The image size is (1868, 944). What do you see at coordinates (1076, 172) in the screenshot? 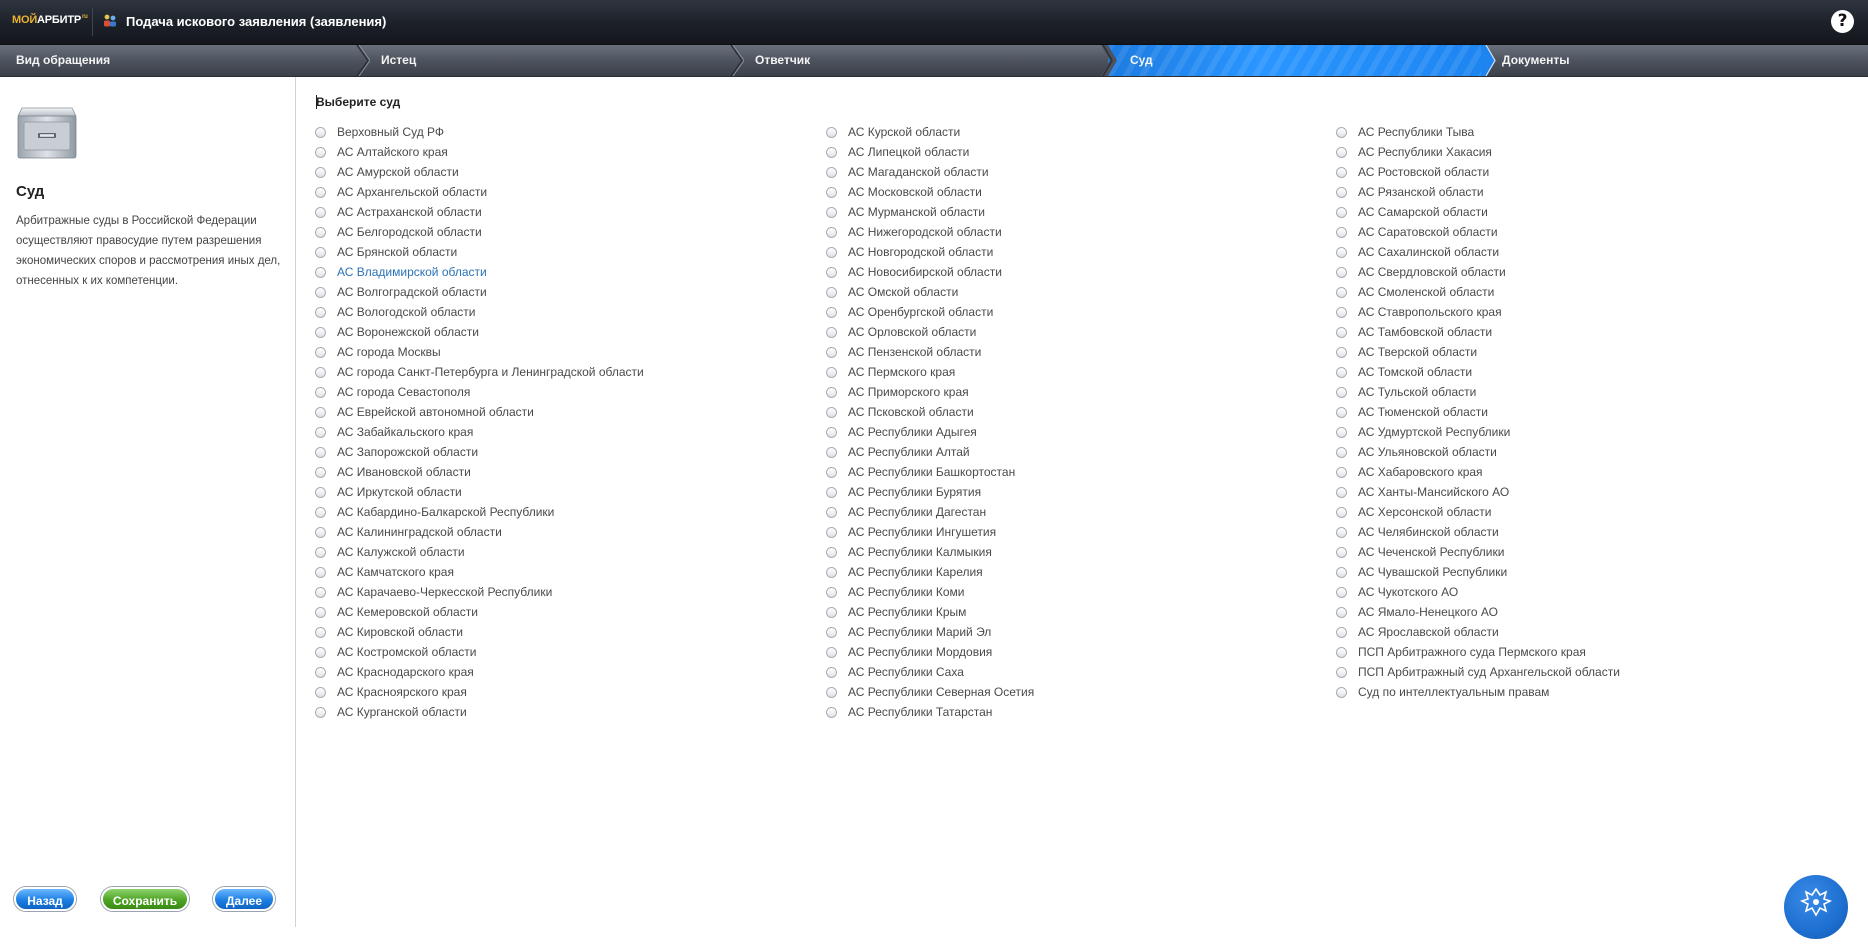
I see `court-option: АС Магаданской области` at bounding box center [1076, 172].